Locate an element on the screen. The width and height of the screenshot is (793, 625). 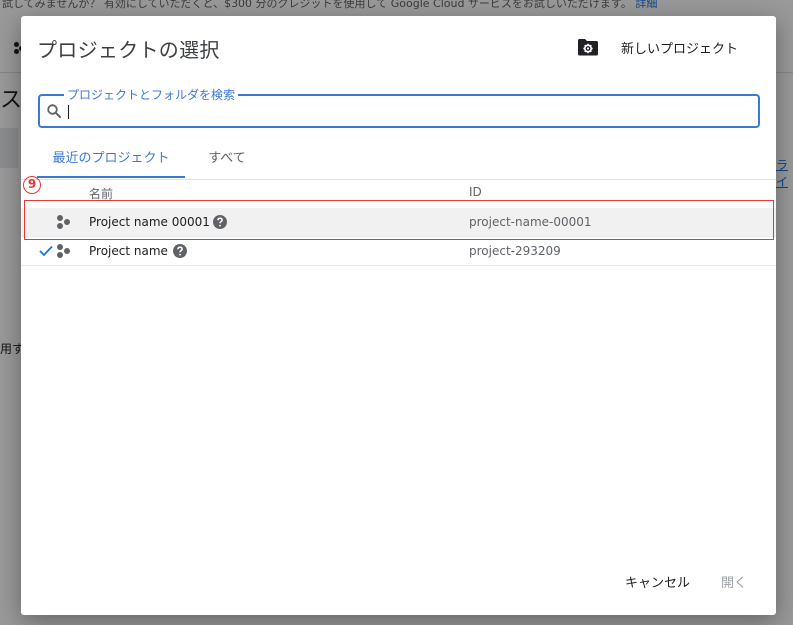
search-icon is located at coordinates (54, 111).